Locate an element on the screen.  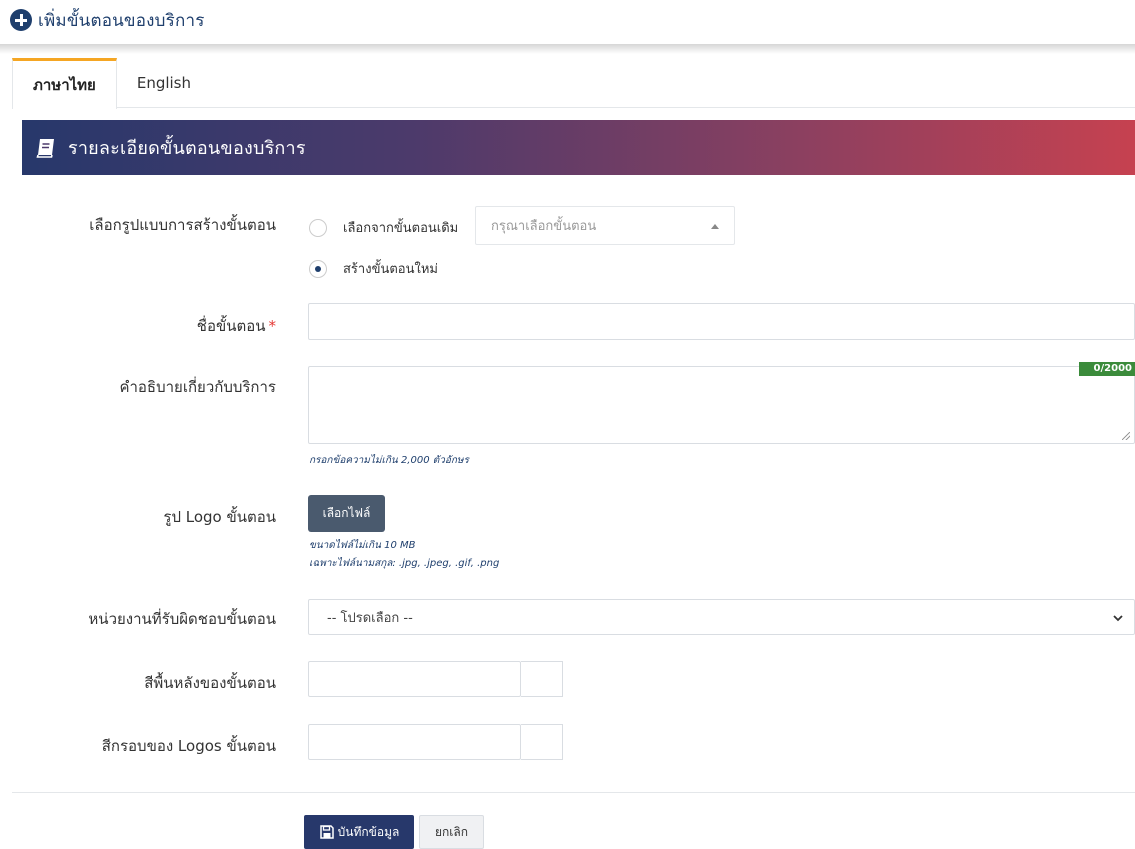
plus-circle-icon is located at coordinates (21, 20).